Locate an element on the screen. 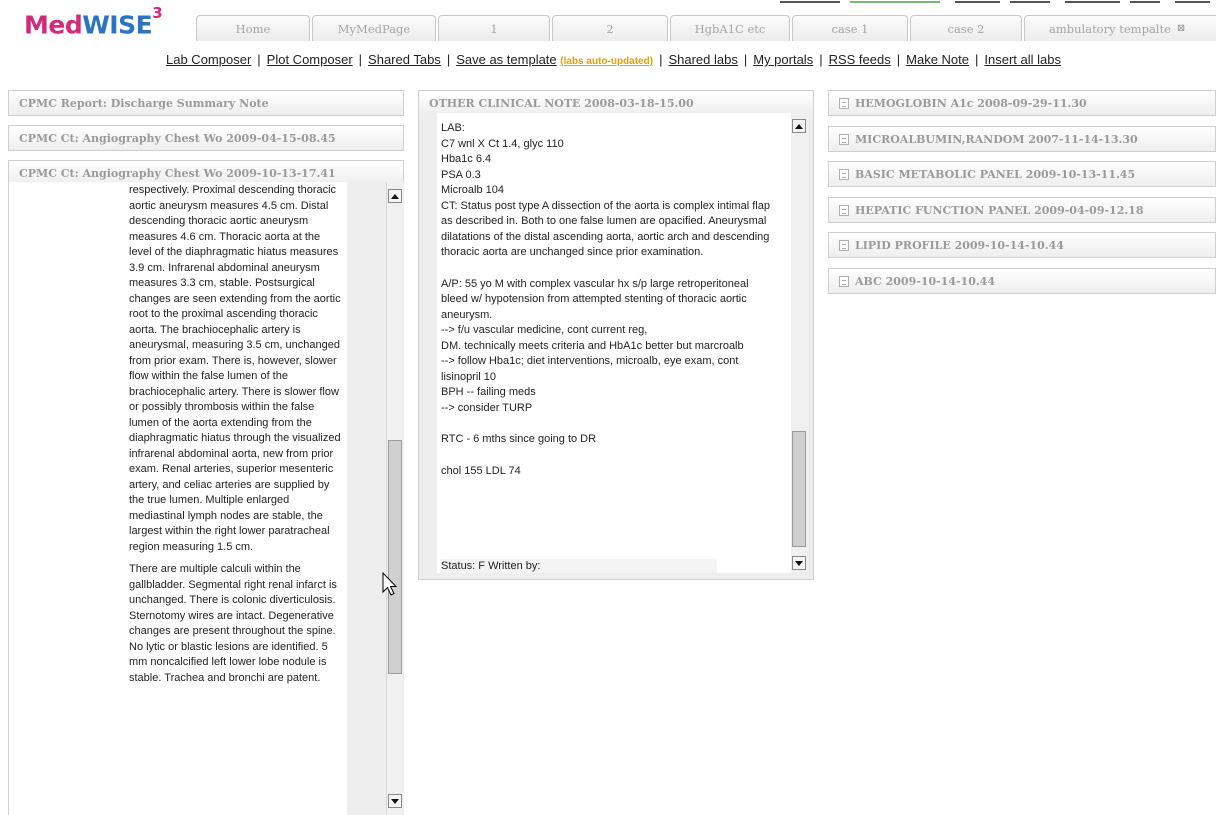  tab-case-2: case 2 is located at coordinates (966, 28).